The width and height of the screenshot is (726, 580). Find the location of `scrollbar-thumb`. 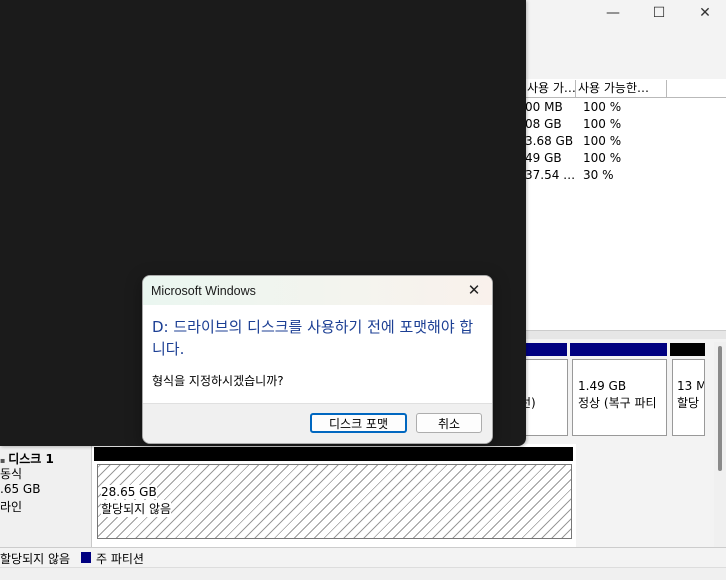

scrollbar-thumb is located at coordinates (720, 408).